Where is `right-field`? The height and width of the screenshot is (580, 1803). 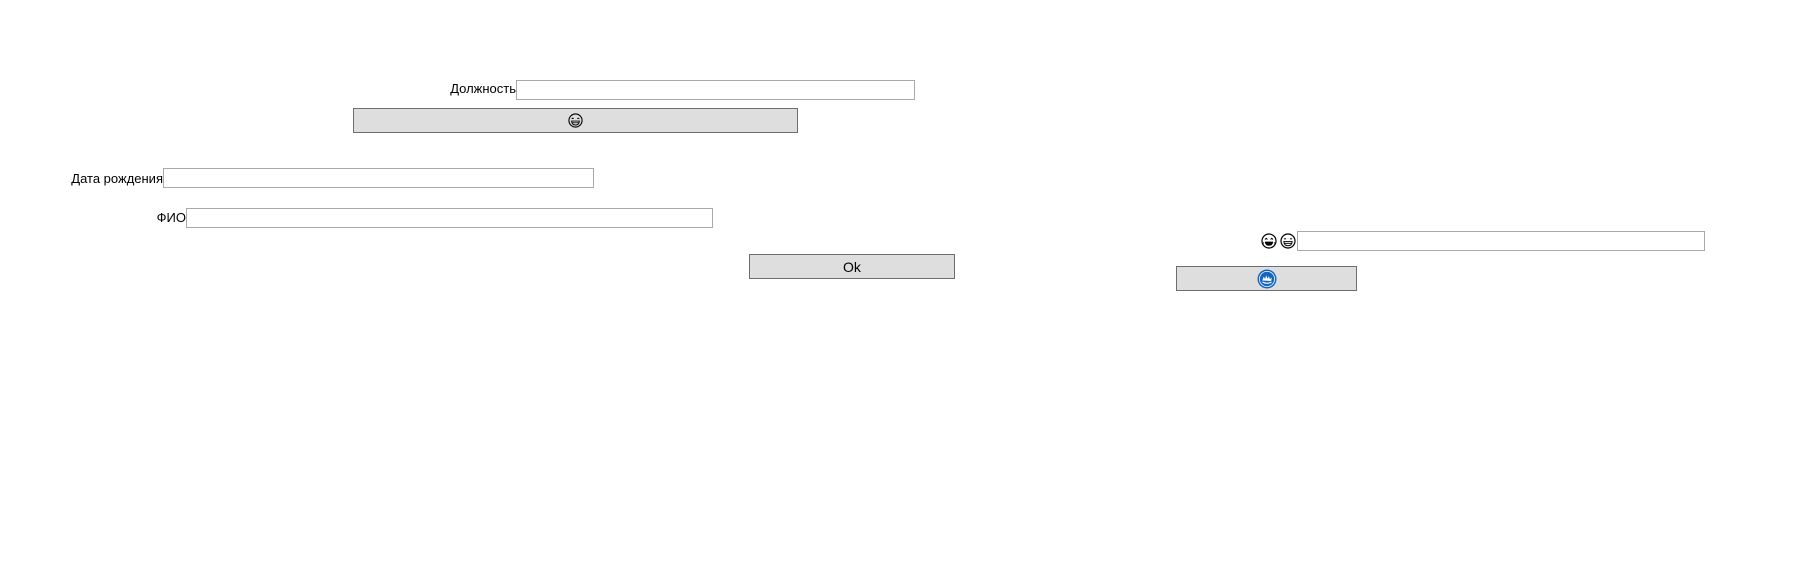 right-field is located at coordinates (1501, 241).